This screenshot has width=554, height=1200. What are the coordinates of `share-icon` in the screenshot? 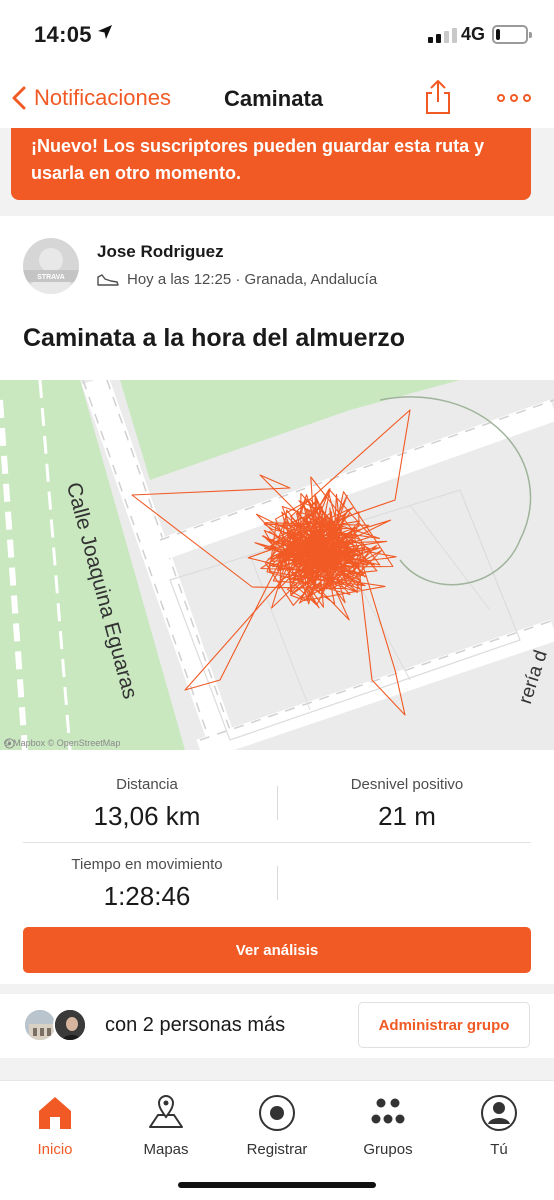 It's located at (438, 97).